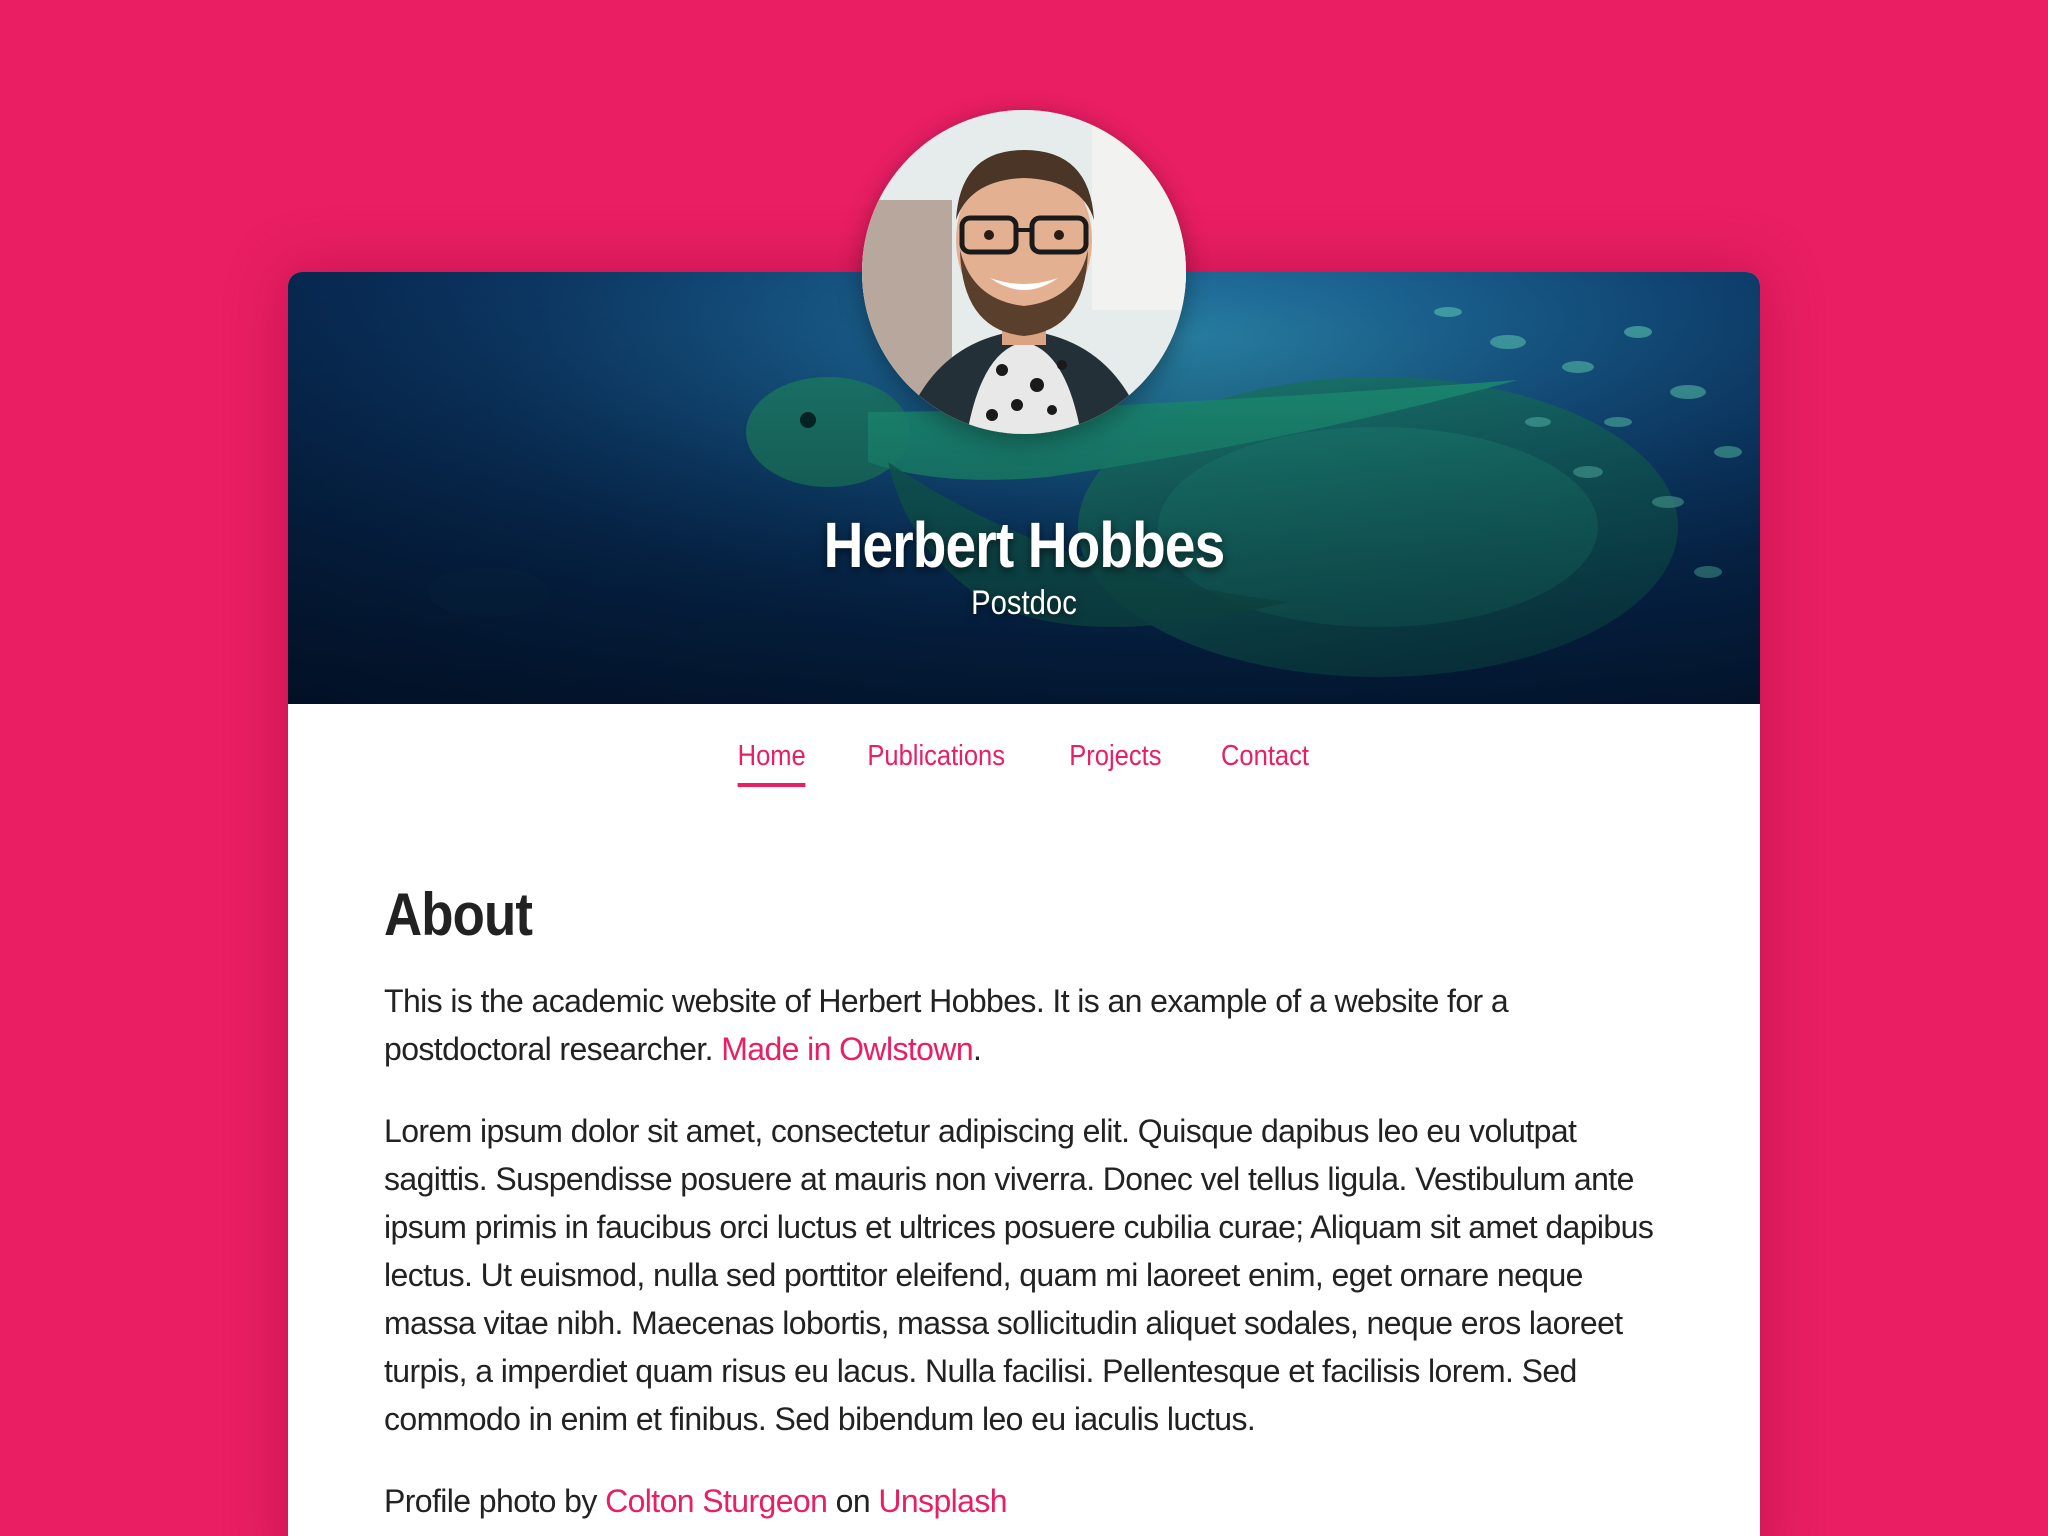 This screenshot has width=2048, height=1536. What do you see at coordinates (771, 763) in the screenshot?
I see `nav-home: Home` at bounding box center [771, 763].